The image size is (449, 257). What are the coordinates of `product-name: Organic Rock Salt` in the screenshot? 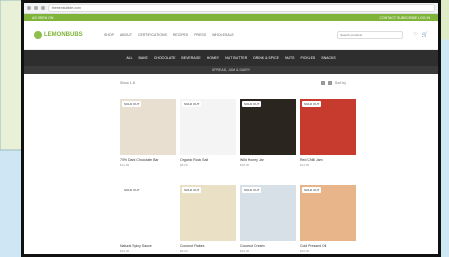 It's located at (208, 160).